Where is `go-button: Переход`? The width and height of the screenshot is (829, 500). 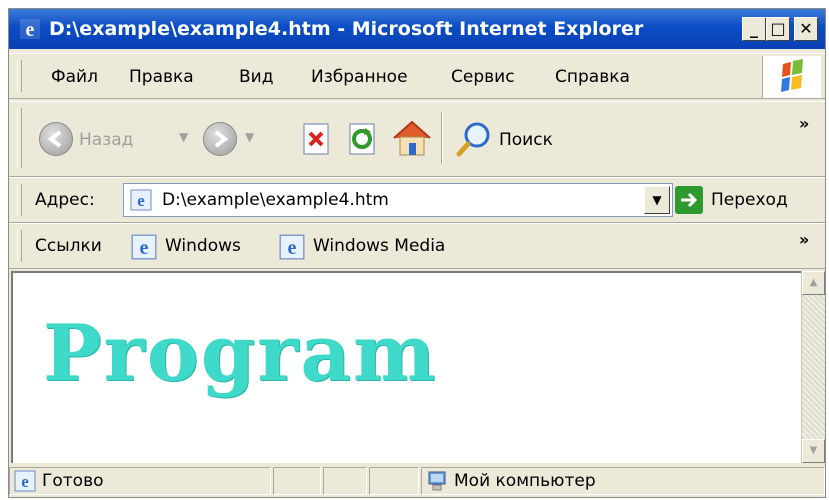 go-button: Переход is located at coordinates (749, 200).